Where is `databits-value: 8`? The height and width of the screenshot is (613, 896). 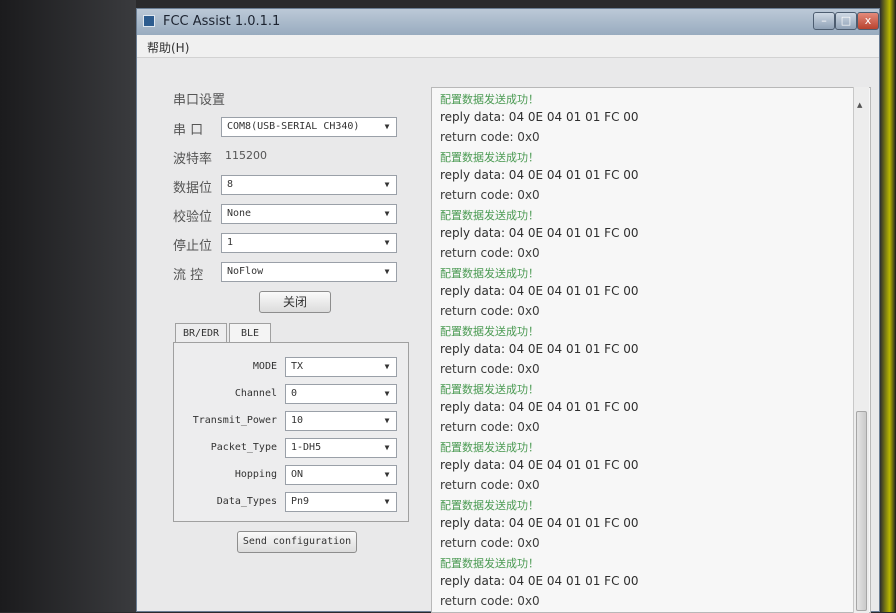
databits-value: 8 is located at coordinates (230, 184).